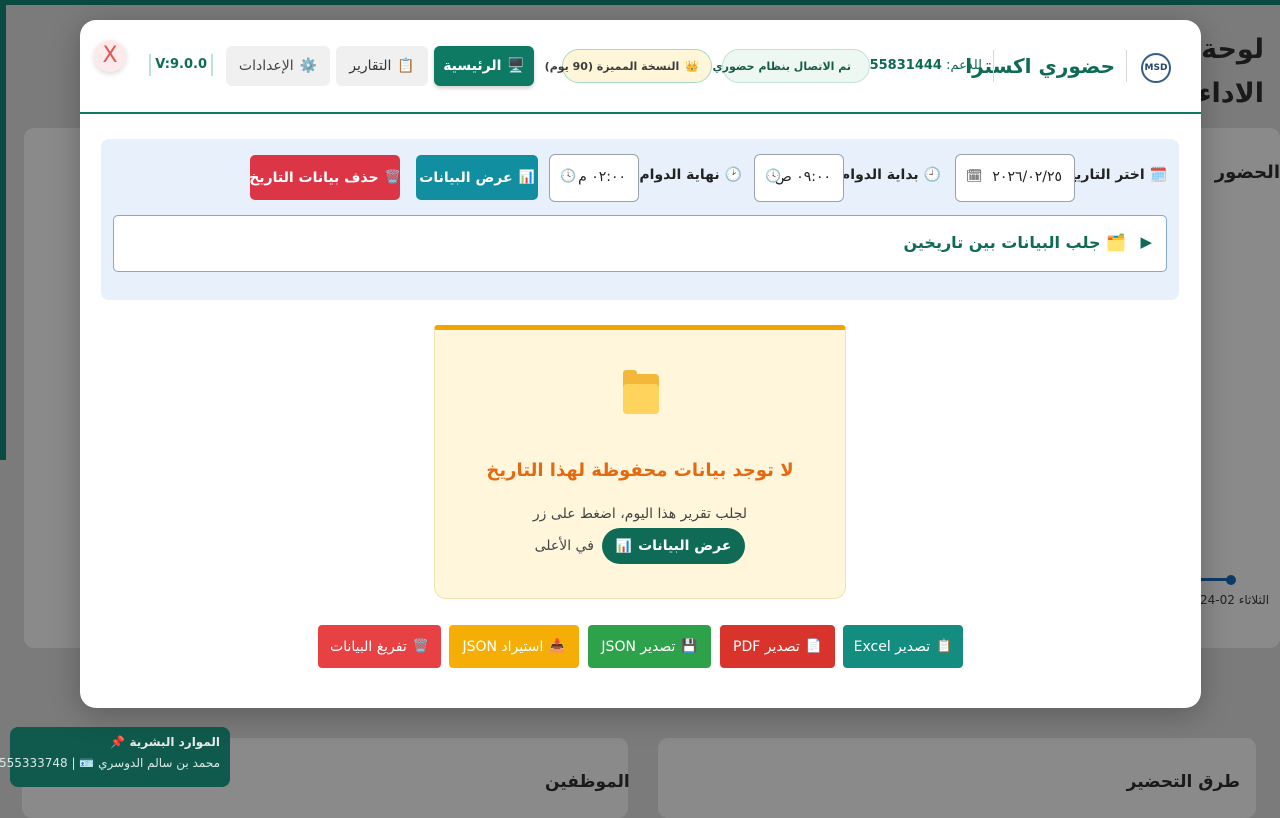 This screenshot has height=818, width=1280. What do you see at coordinates (110, 56) in the screenshot?
I see `close-button: X` at bounding box center [110, 56].